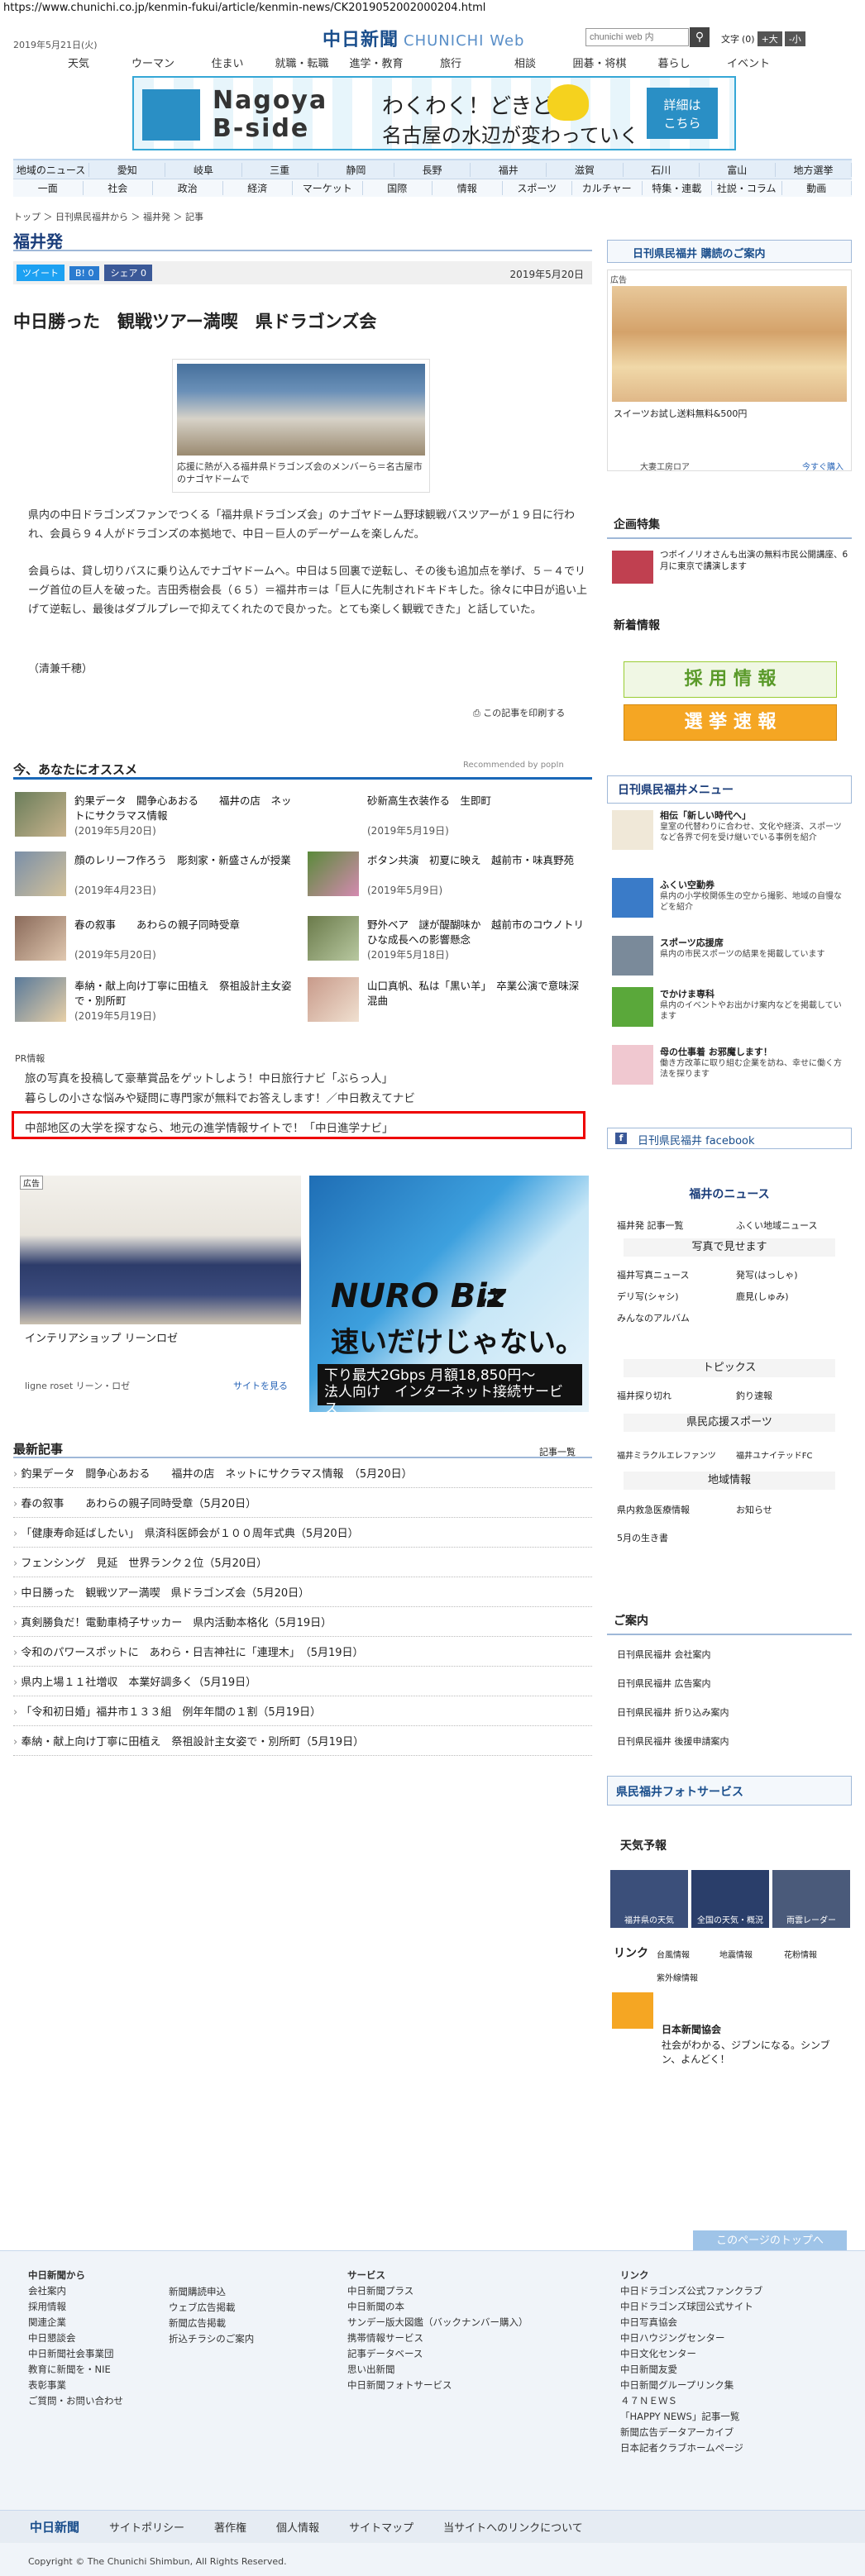 The image size is (865, 2576). I want to click on recommend-item: 奉納・献上向け丁寧に田植え 祭祖設計主女姿で・別所町 (2019年5月19日), so click(155, 1002).